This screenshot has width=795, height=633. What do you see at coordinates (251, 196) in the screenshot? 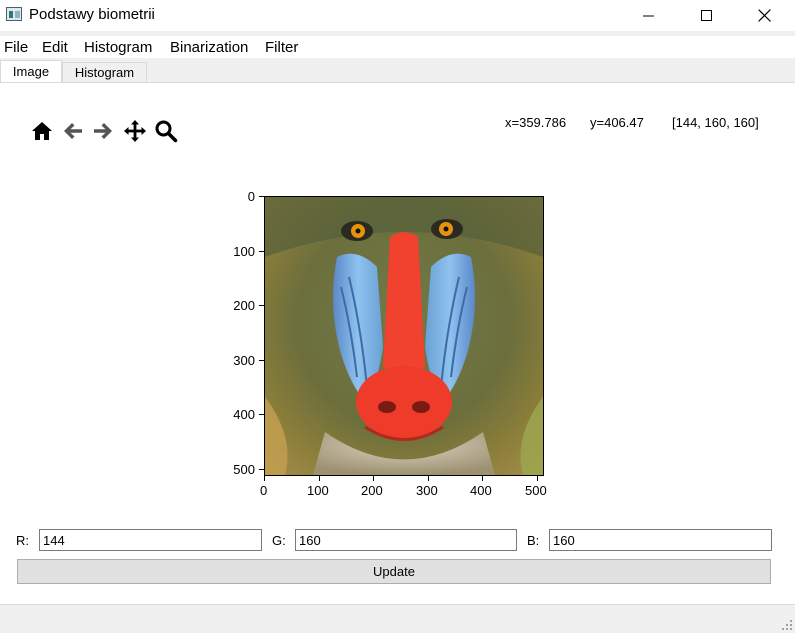
I see `y-tick-label: 0` at bounding box center [251, 196].